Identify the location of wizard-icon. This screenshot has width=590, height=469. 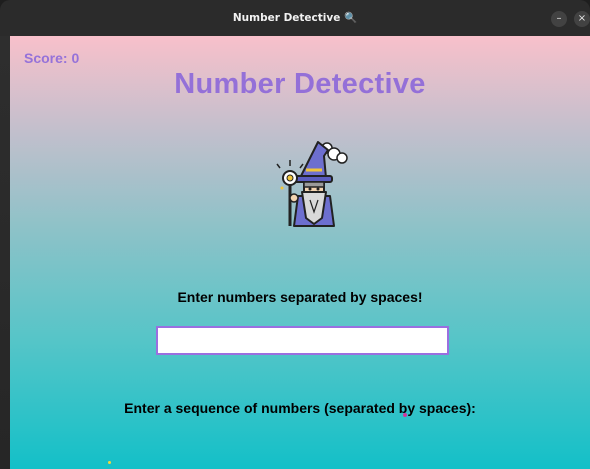
(312, 184).